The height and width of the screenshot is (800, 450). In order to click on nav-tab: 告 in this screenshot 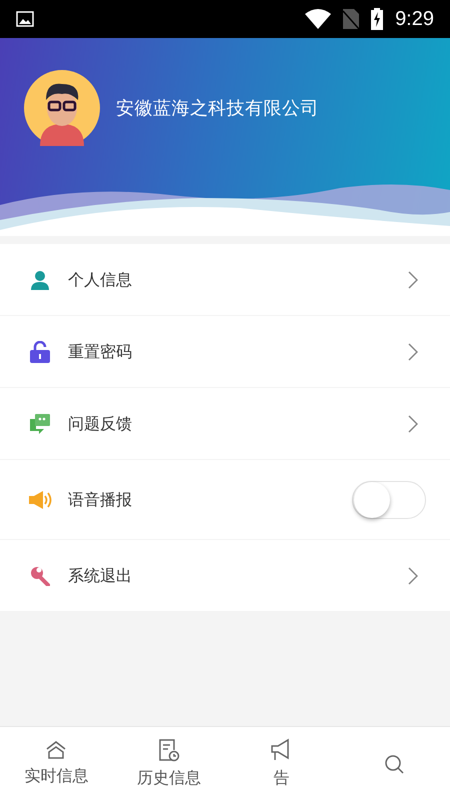, I will do `click(281, 763)`.